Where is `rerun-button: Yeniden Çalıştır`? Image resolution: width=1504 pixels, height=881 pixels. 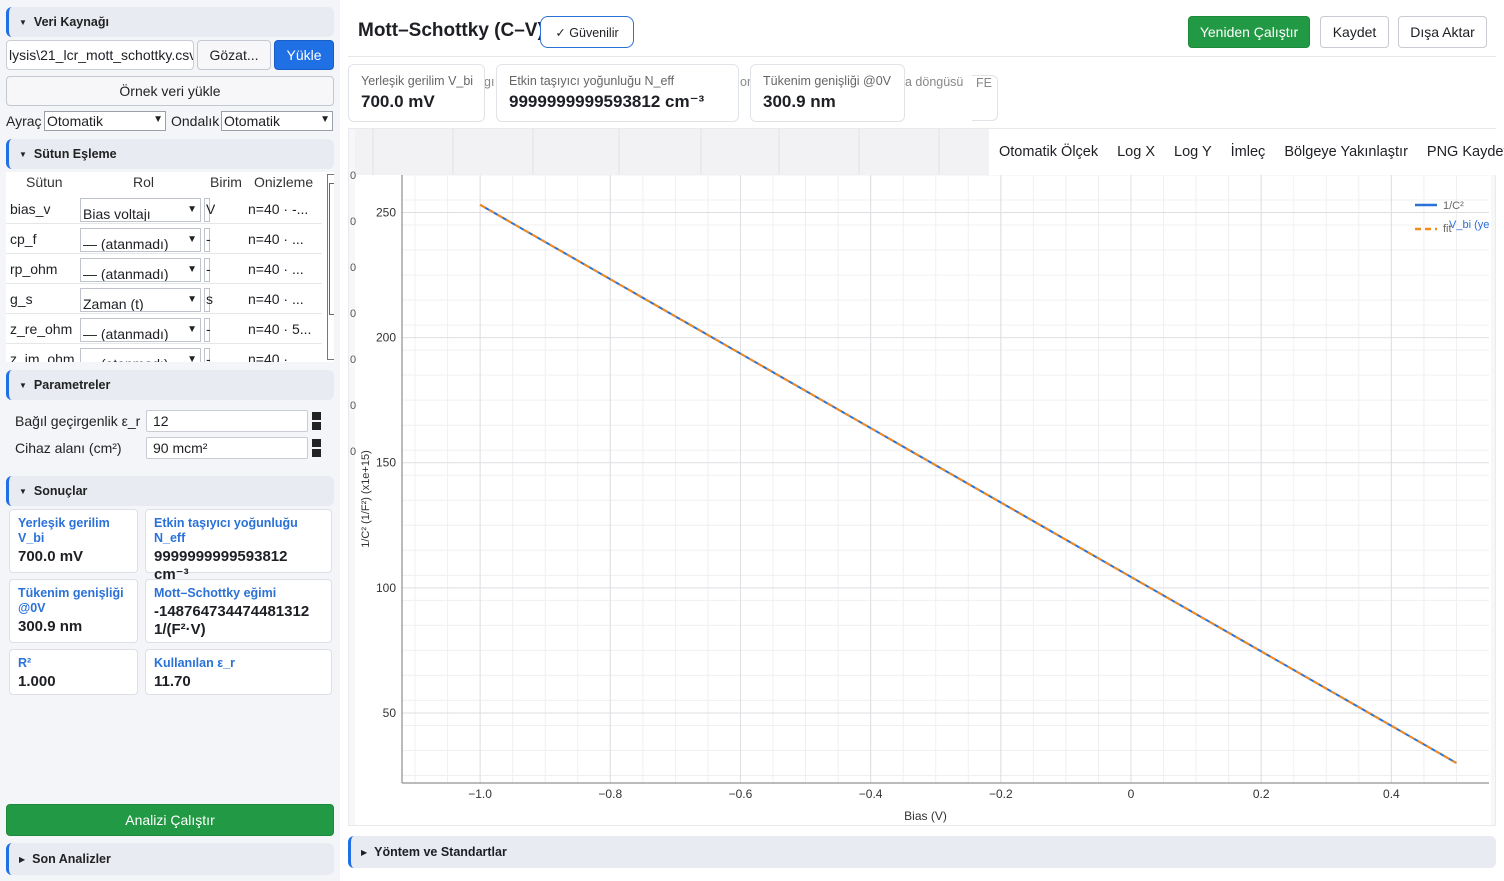
rerun-button: Yeniden Çalıştır is located at coordinates (1249, 32).